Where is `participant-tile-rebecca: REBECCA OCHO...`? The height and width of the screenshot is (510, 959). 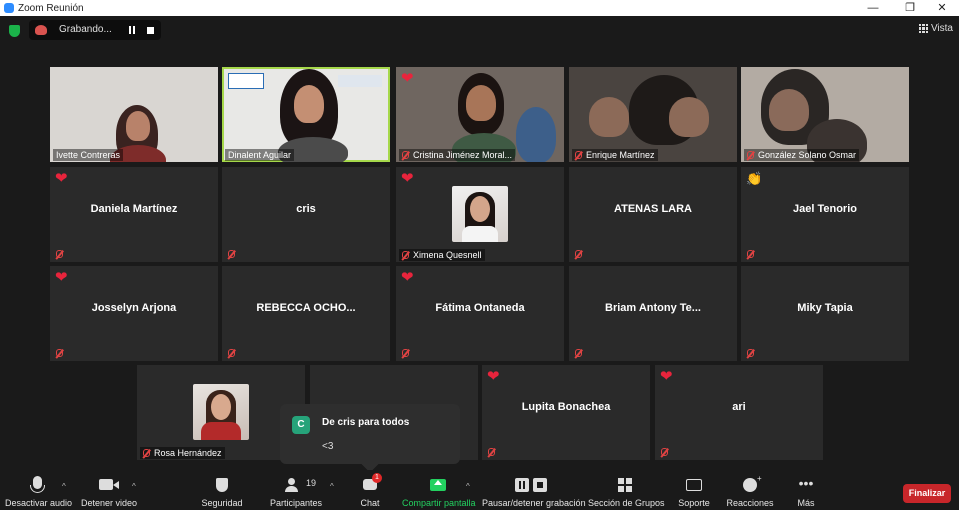
participant-tile-rebecca: REBECCA OCHO... is located at coordinates (306, 313).